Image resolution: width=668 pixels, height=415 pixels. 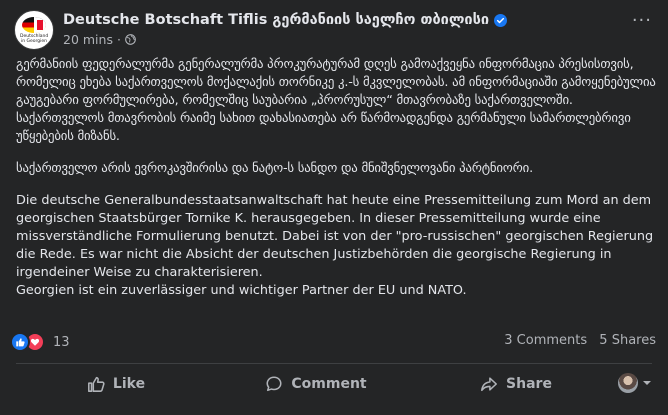 I want to click on avatar-caption: Deutschland in Georgien, so click(x=34, y=39).